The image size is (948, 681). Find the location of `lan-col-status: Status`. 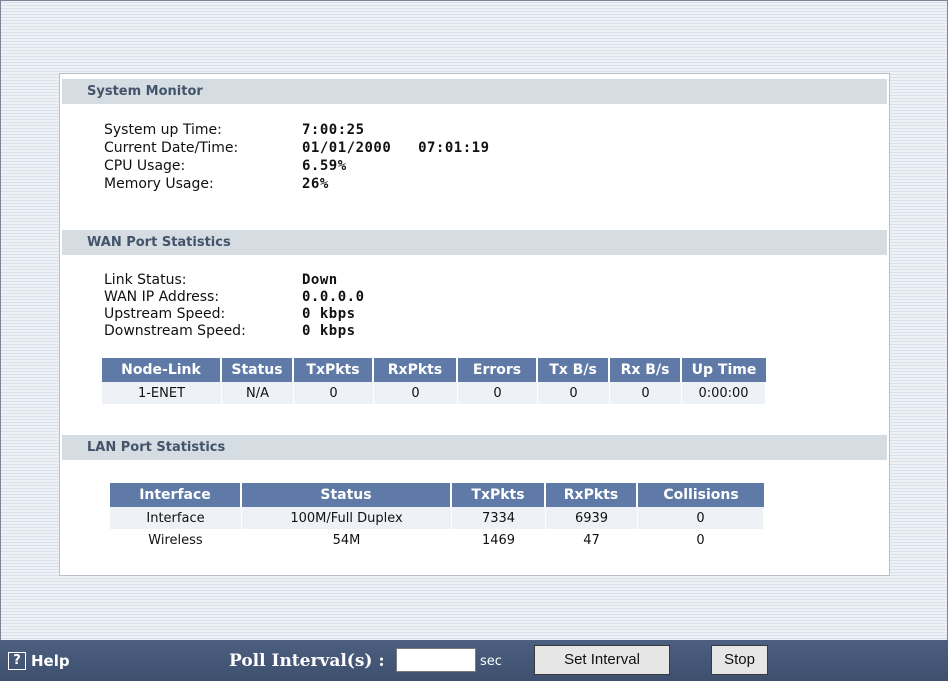

lan-col-status: Status is located at coordinates (347, 495).